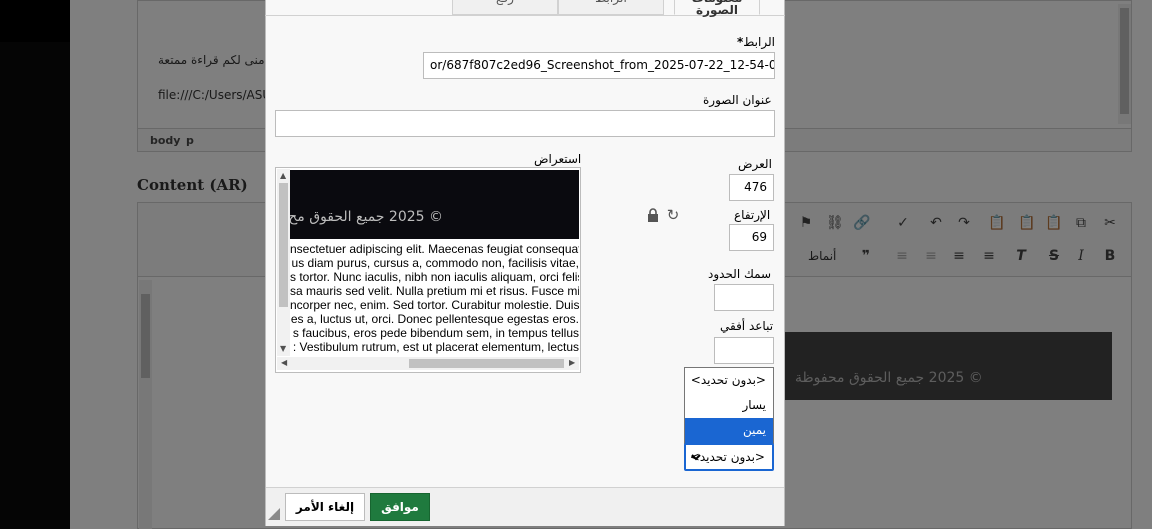  I want to click on preview-image: © 2025 جميع الحقوق مح, so click(434, 204).